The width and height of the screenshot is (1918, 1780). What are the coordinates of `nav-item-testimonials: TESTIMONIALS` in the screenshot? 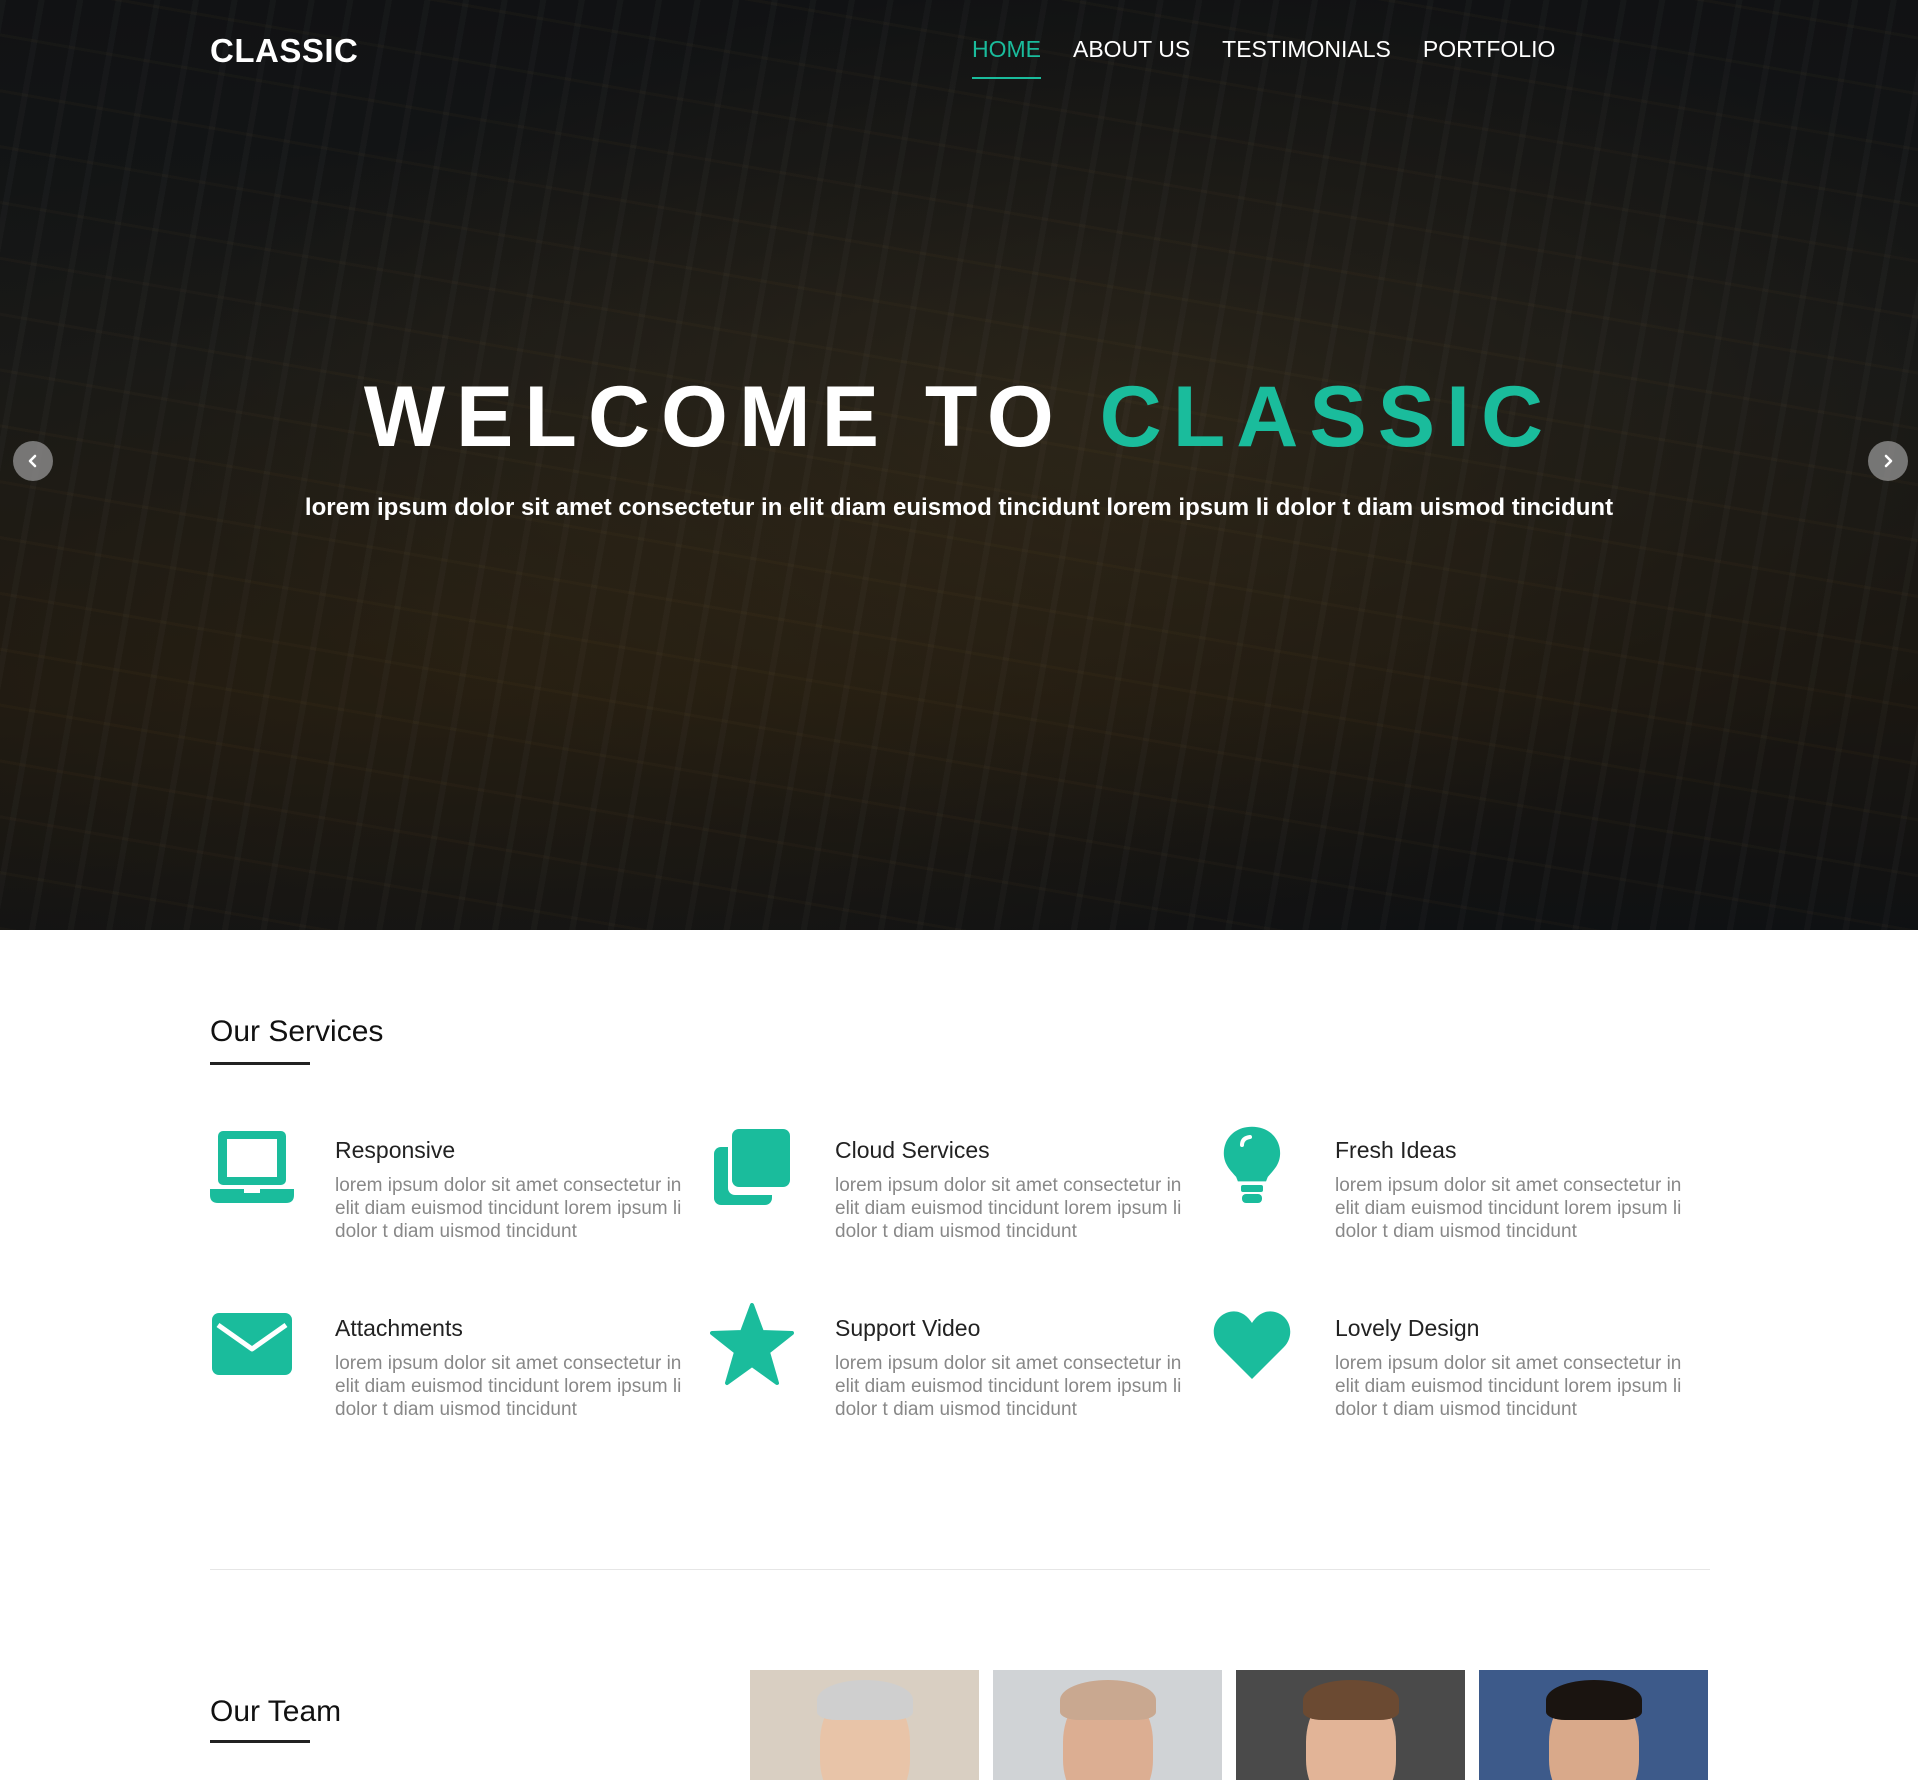 It's located at (1306, 57).